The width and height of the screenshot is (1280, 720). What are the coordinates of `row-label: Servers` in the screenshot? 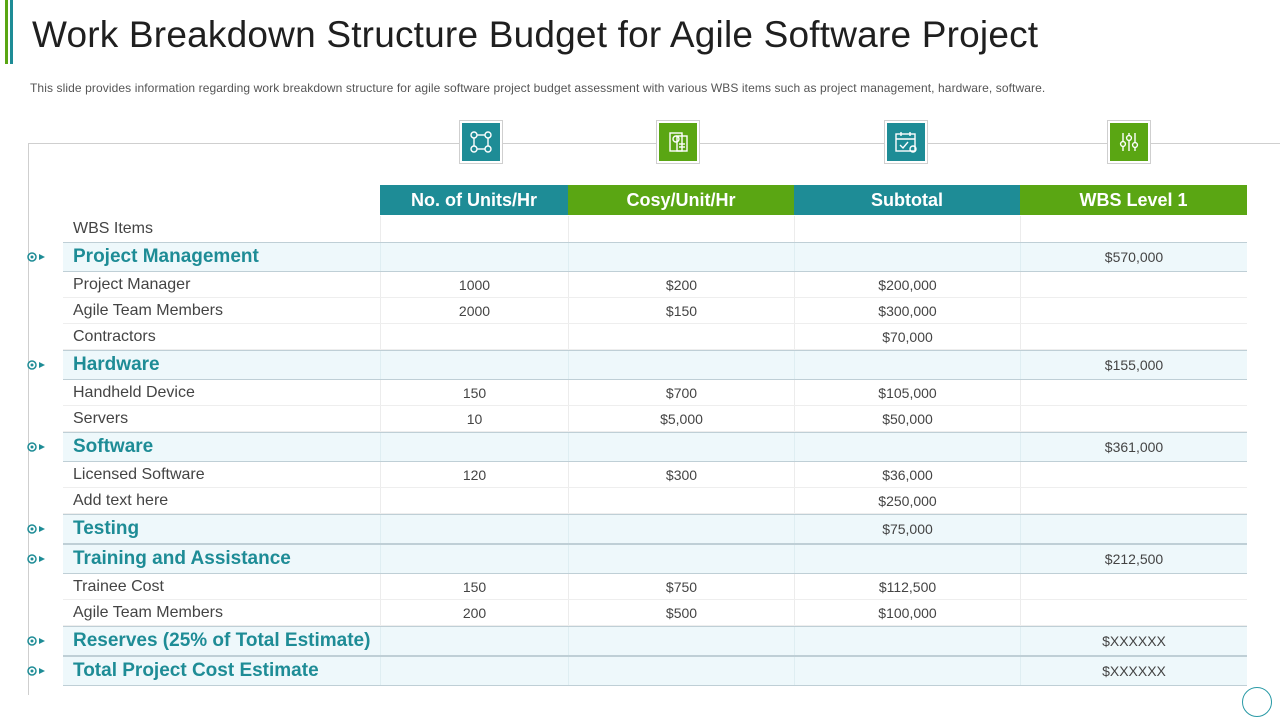 It's located at (101, 418).